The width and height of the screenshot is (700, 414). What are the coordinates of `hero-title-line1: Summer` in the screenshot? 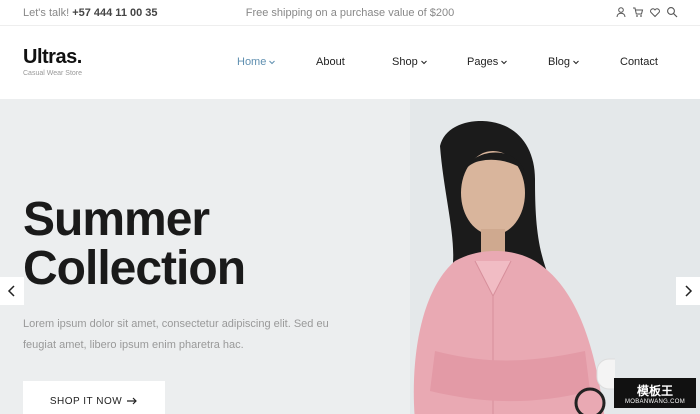 It's located at (116, 219).